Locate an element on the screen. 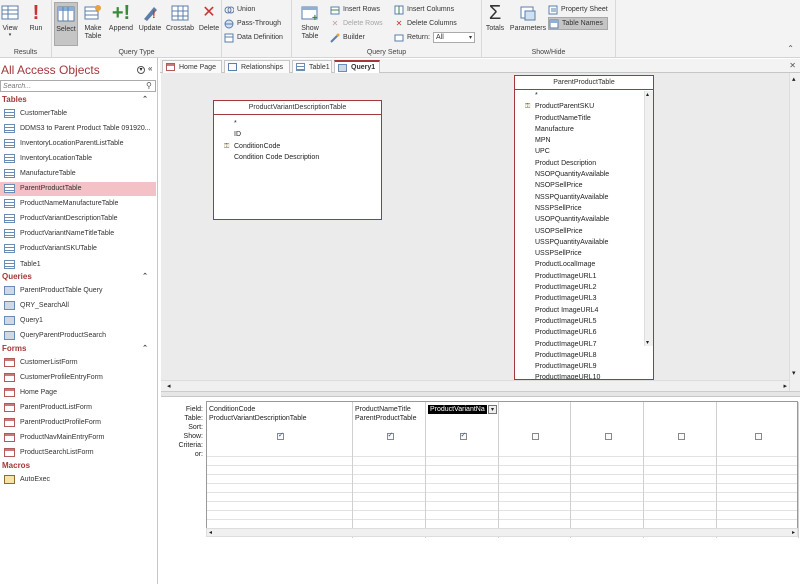 This screenshot has height=584, width=800. shutter-bar-icon: « is located at coordinates (150, 68).